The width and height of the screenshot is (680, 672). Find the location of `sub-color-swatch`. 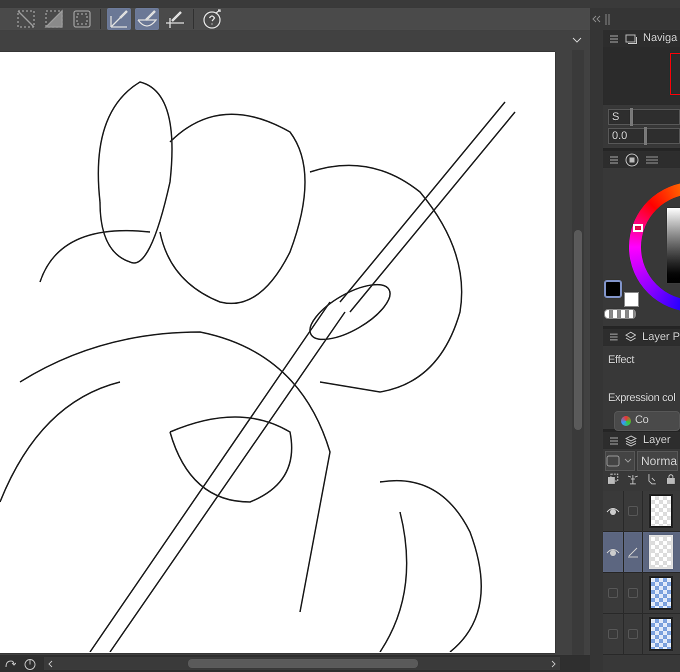

sub-color-swatch is located at coordinates (631, 299).